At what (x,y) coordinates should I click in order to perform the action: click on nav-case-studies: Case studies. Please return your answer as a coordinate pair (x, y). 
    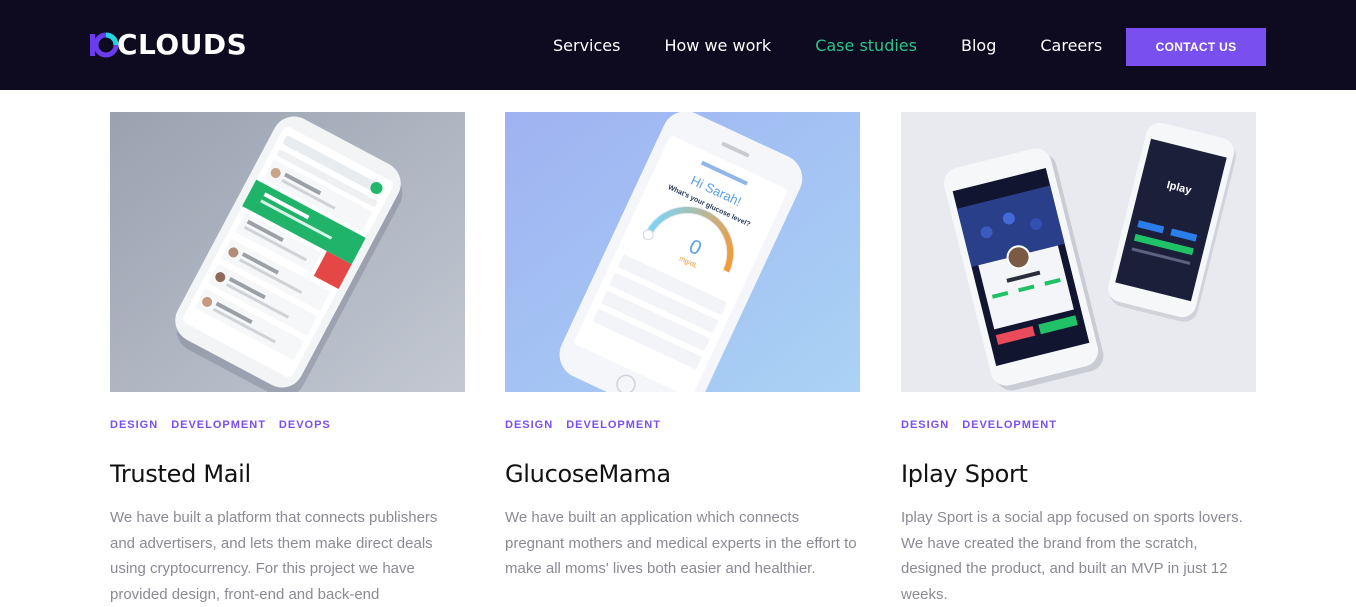
    Looking at the image, I should click on (866, 46).